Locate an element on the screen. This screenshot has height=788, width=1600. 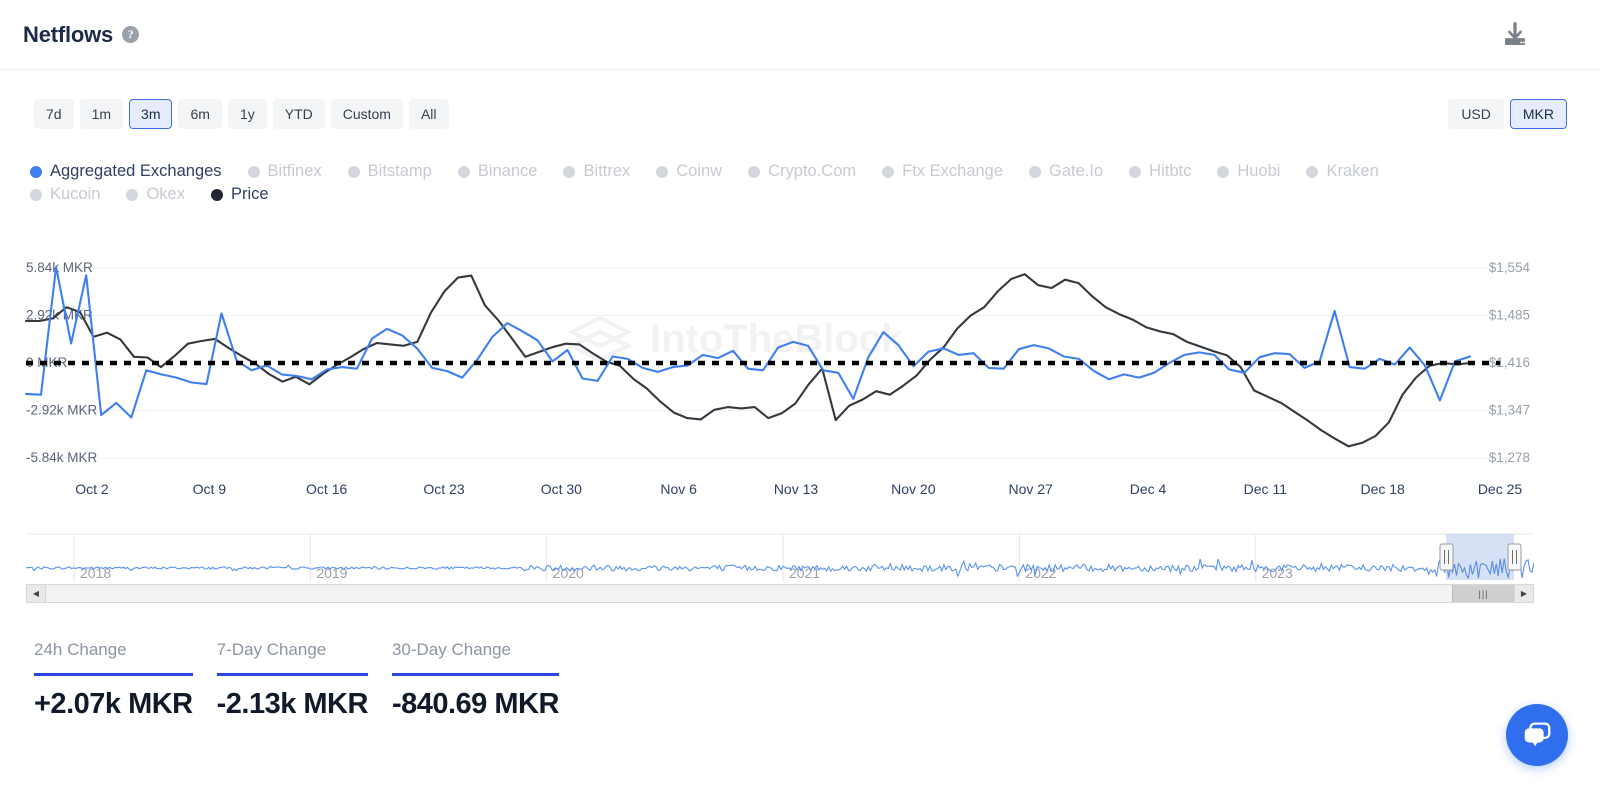
legend-item-bitfinex: Bitfinex is located at coordinates (284, 171).